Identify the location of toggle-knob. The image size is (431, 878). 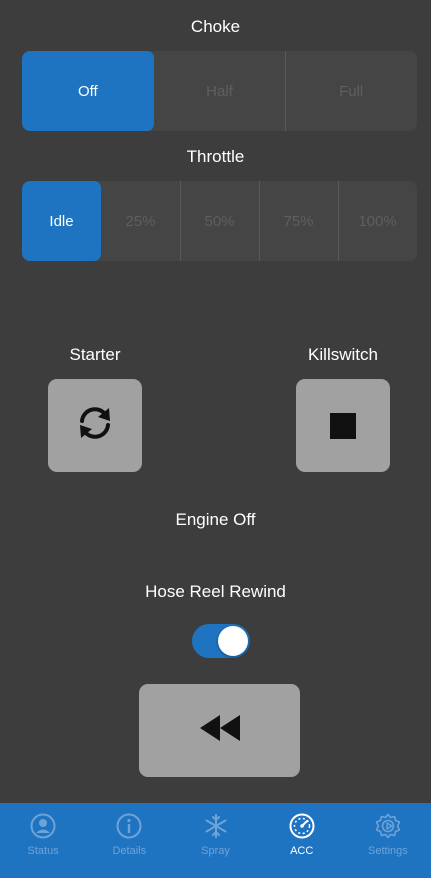
(233, 641).